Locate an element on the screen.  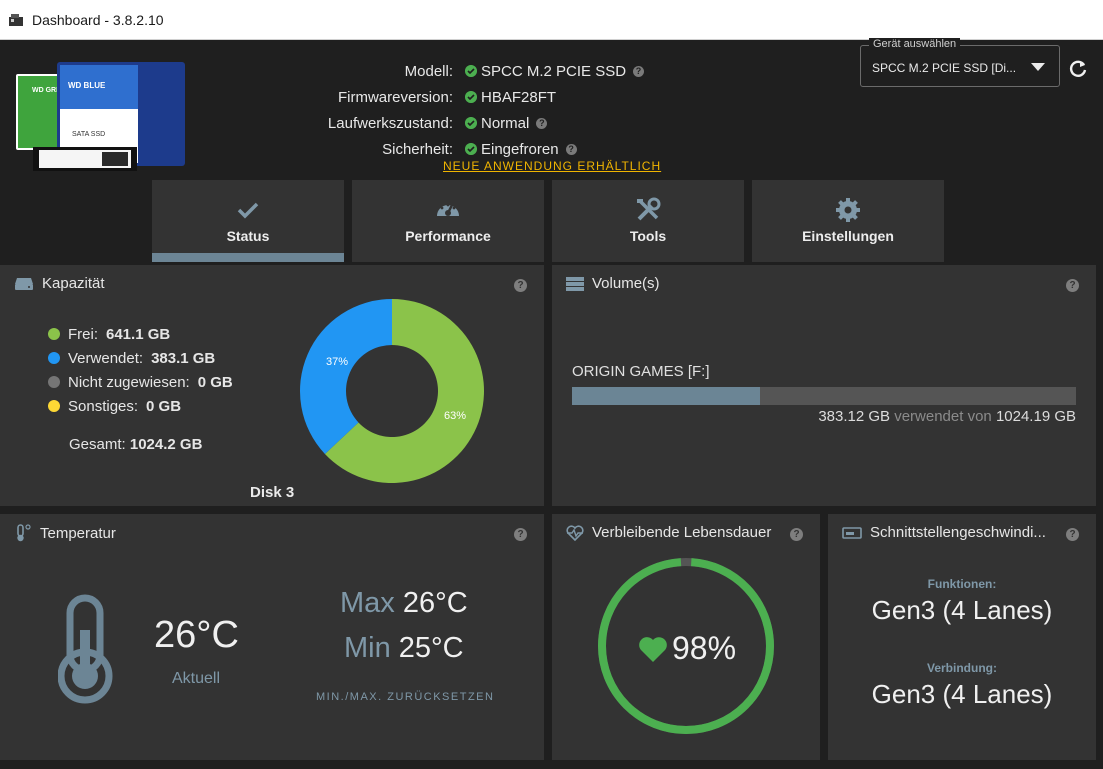
temperature-max: Max 26°C is located at coordinates (404, 603).